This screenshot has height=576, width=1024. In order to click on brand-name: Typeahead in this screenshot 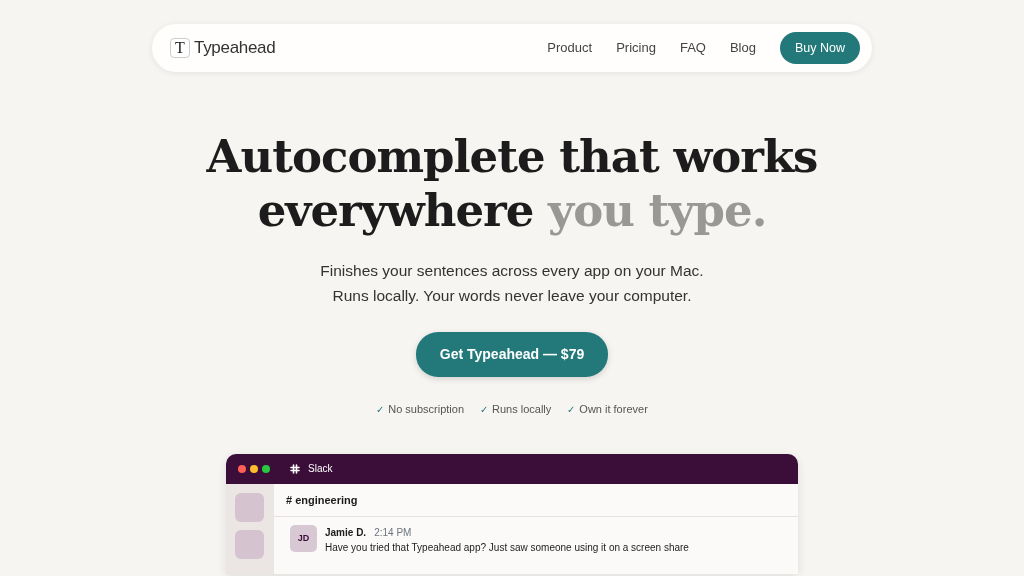, I will do `click(235, 48)`.